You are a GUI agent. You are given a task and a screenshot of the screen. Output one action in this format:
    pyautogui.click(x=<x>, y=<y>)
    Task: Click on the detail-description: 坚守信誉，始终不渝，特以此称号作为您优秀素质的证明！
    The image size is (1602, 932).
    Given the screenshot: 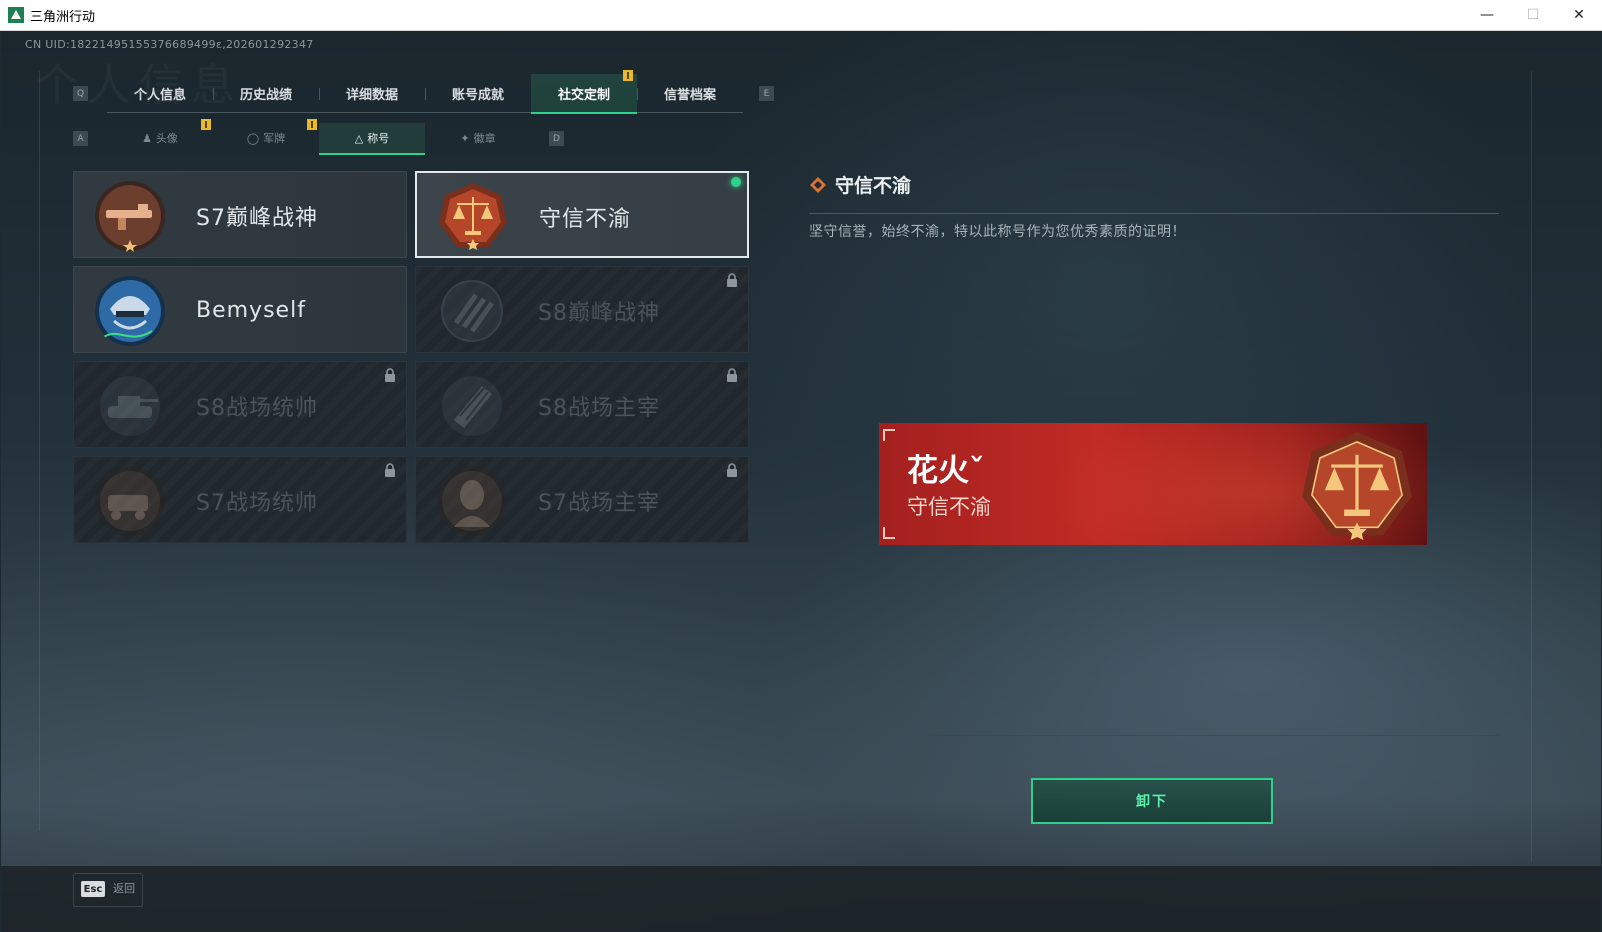 What is the action you would take?
    pyautogui.click(x=997, y=232)
    